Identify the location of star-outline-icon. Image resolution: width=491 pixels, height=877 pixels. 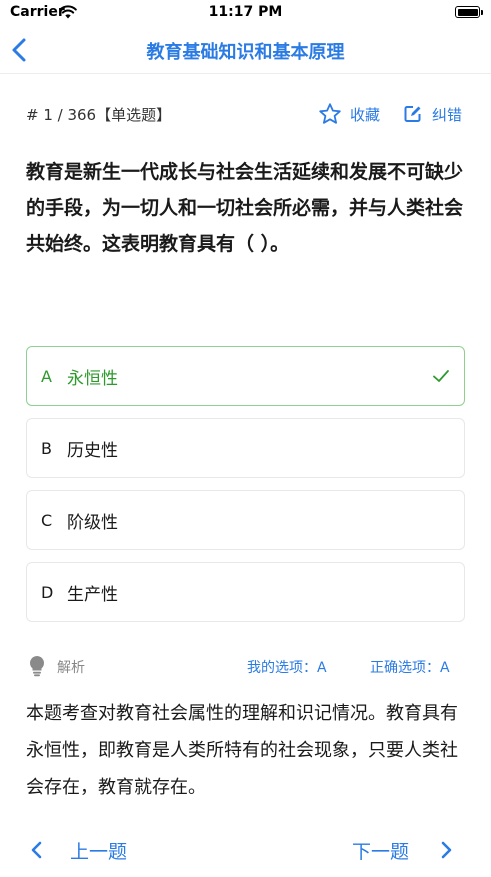
(330, 113).